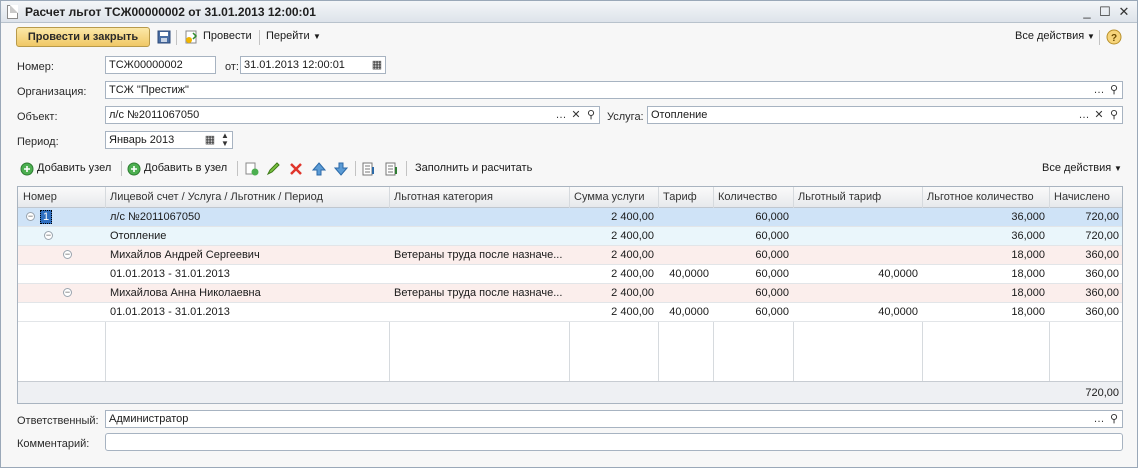 The image size is (1138, 468). What do you see at coordinates (53, 444) in the screenshot?
I see `comment-label: Комментарий:` at bounding box center [53, 444].